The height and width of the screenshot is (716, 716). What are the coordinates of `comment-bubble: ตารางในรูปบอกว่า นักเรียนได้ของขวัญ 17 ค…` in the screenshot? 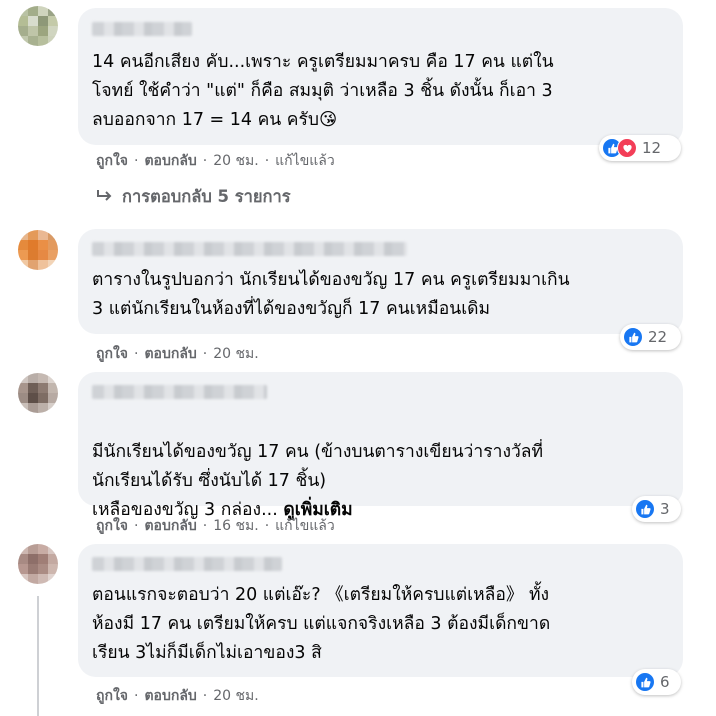 It's located at (380, 281).